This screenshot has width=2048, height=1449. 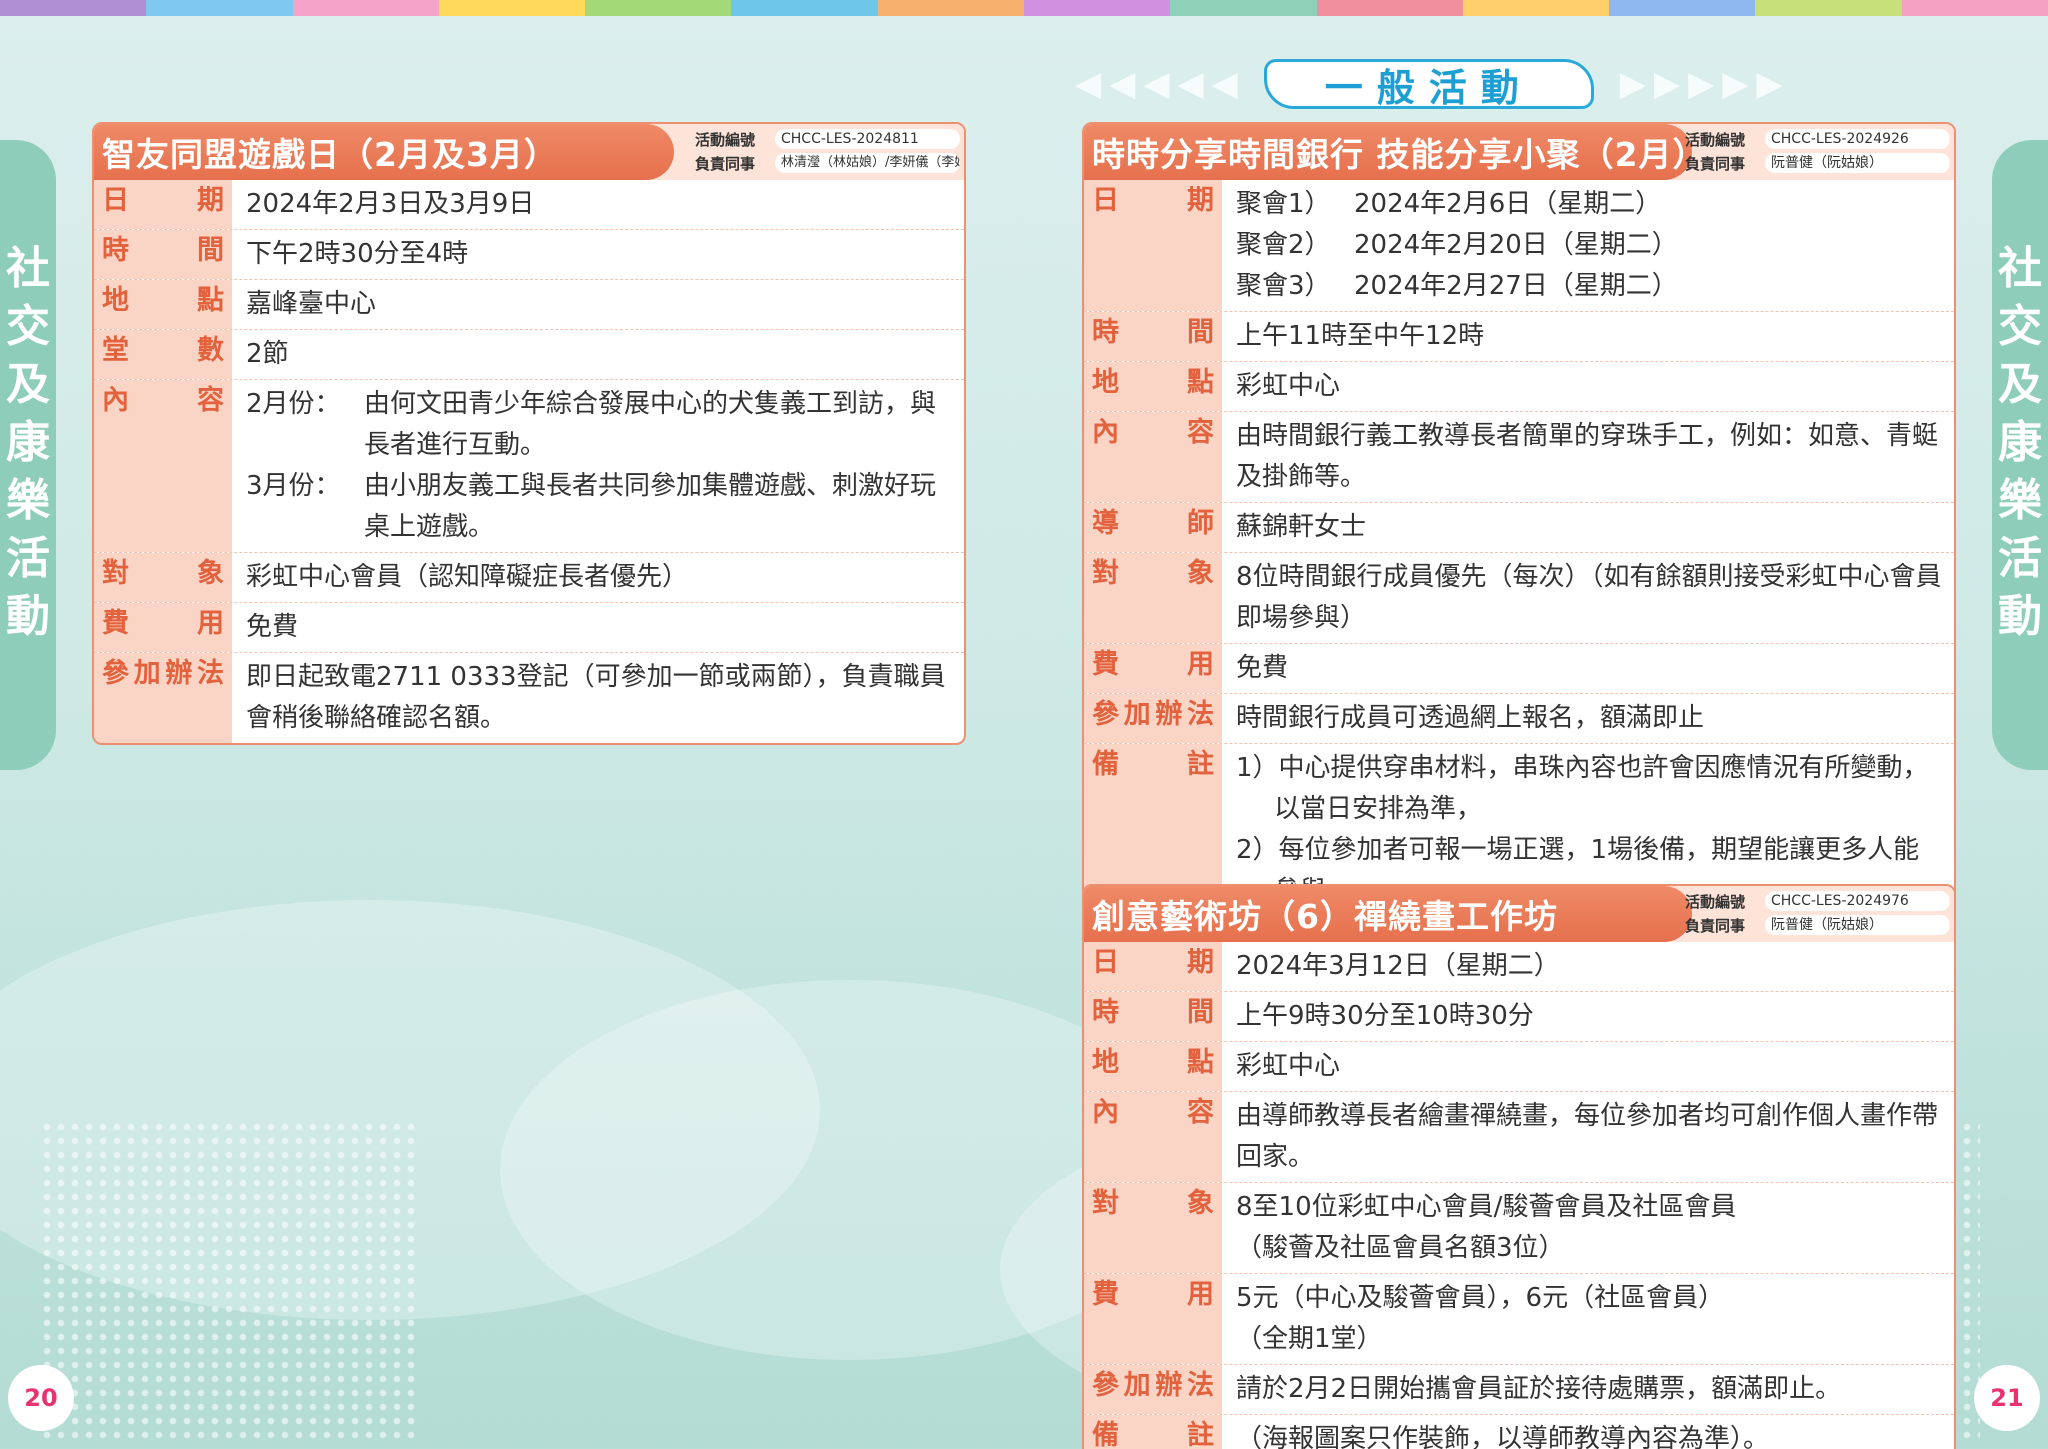 I want to click on content-month: 3月份：, so click(x=293, y=486).